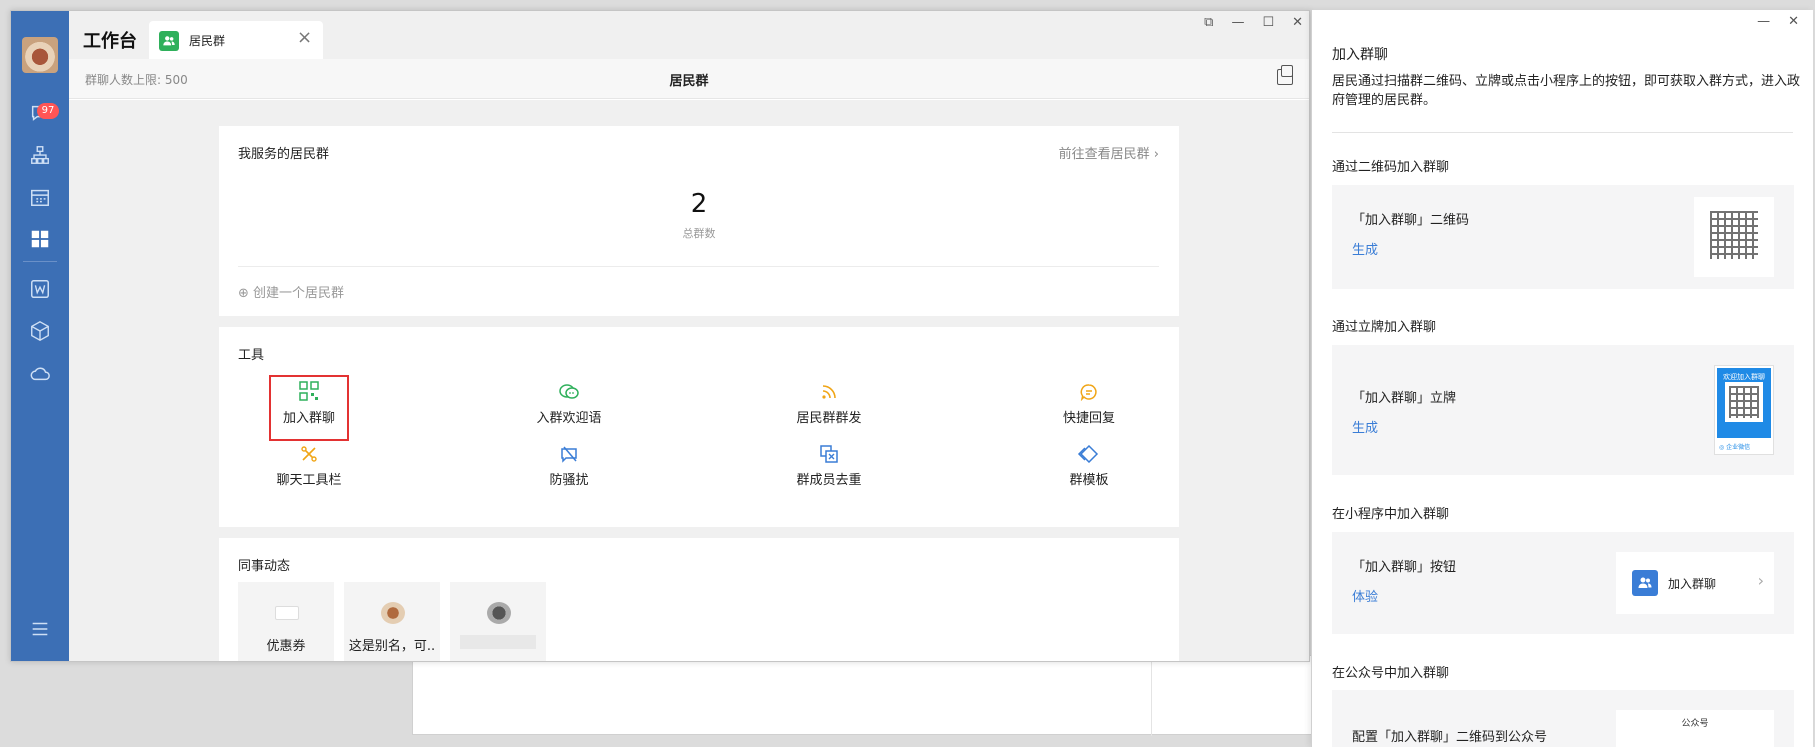 The image size is (1815, 747). Describe the element at coordinates (1208, 22) in the screenshot. I see `popout-icon: ⧉` at that location.